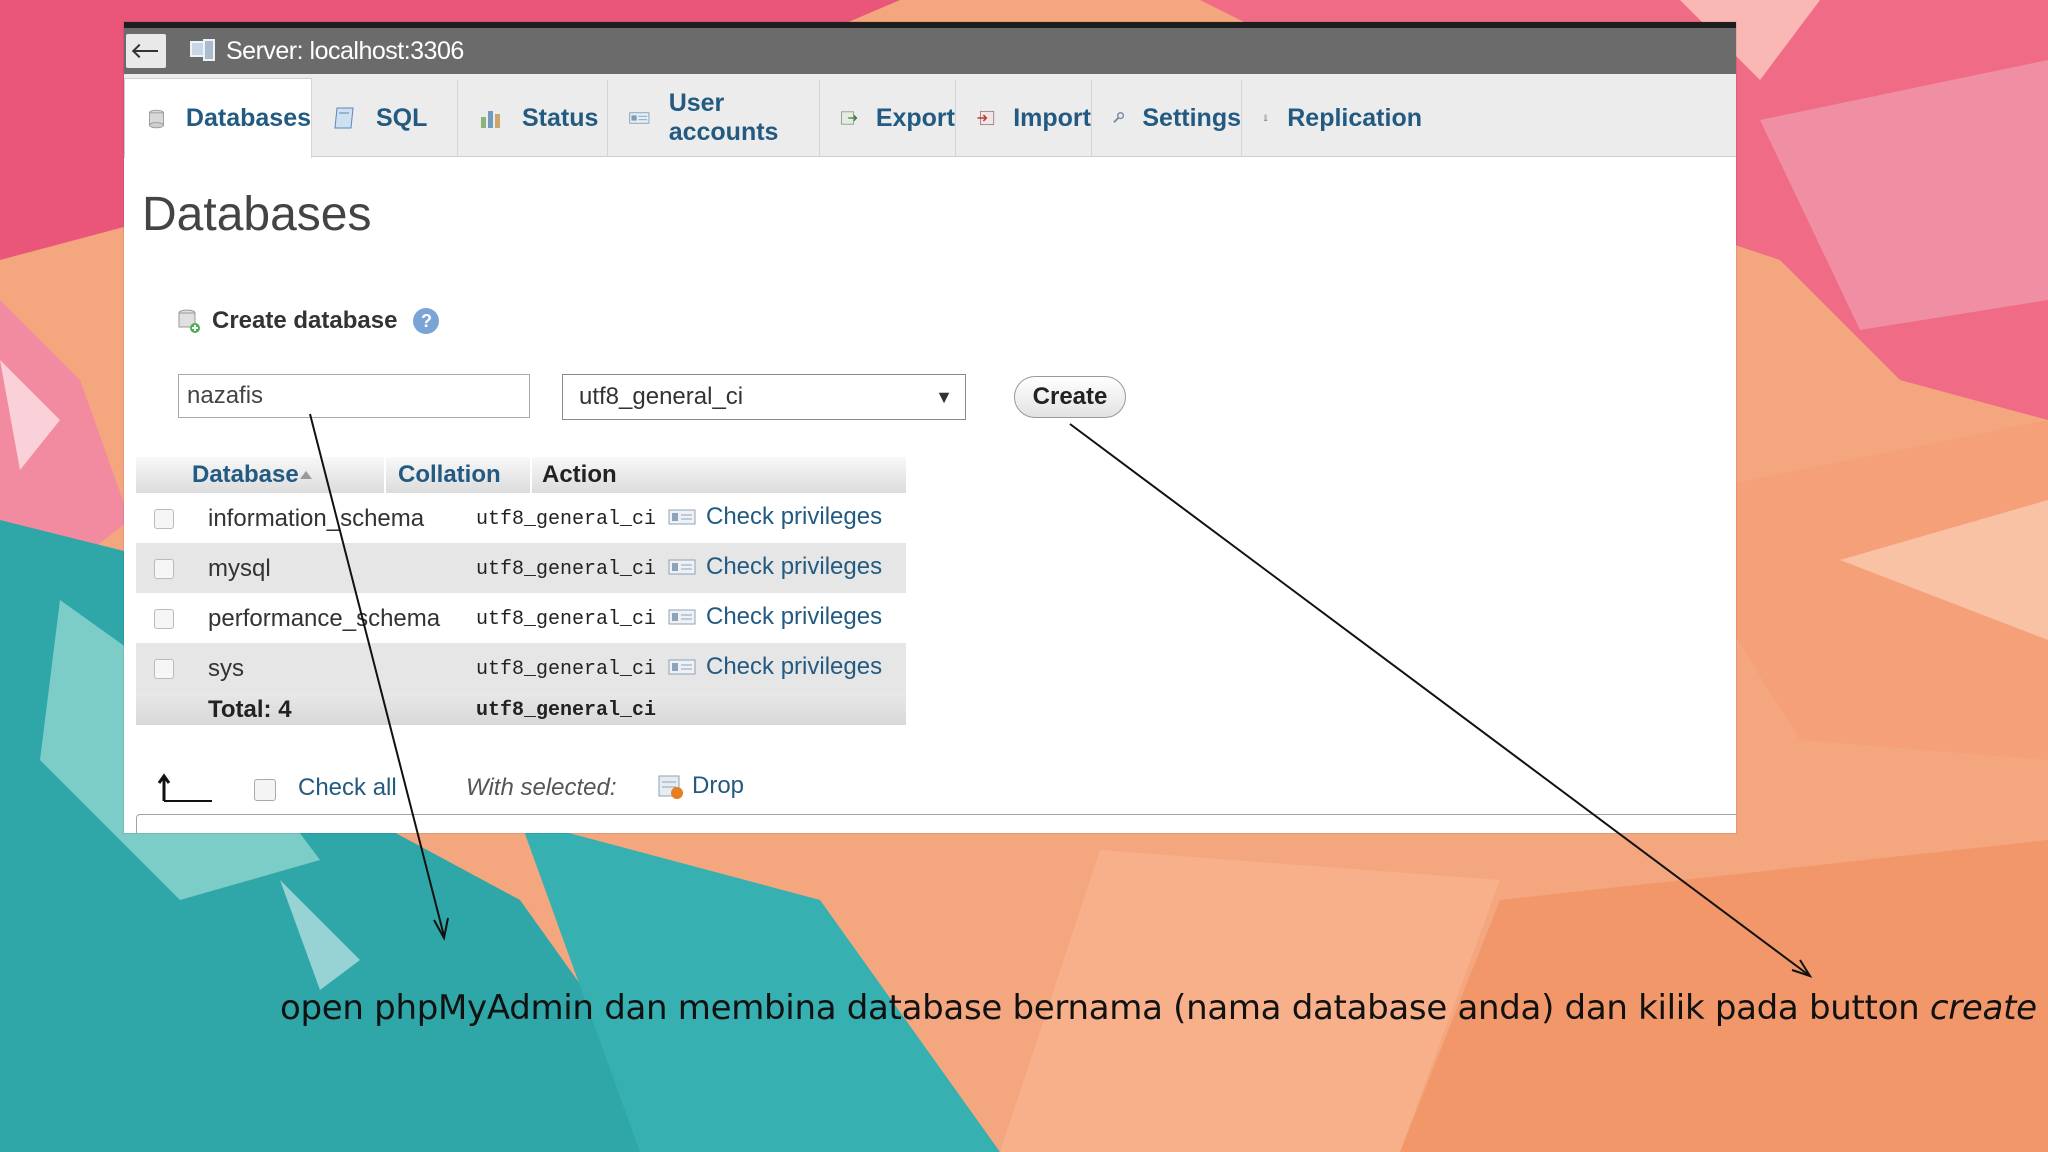 The height and width of the screenshot is (1152, 2048). I want to click on database-name-input, so click(354, 396).